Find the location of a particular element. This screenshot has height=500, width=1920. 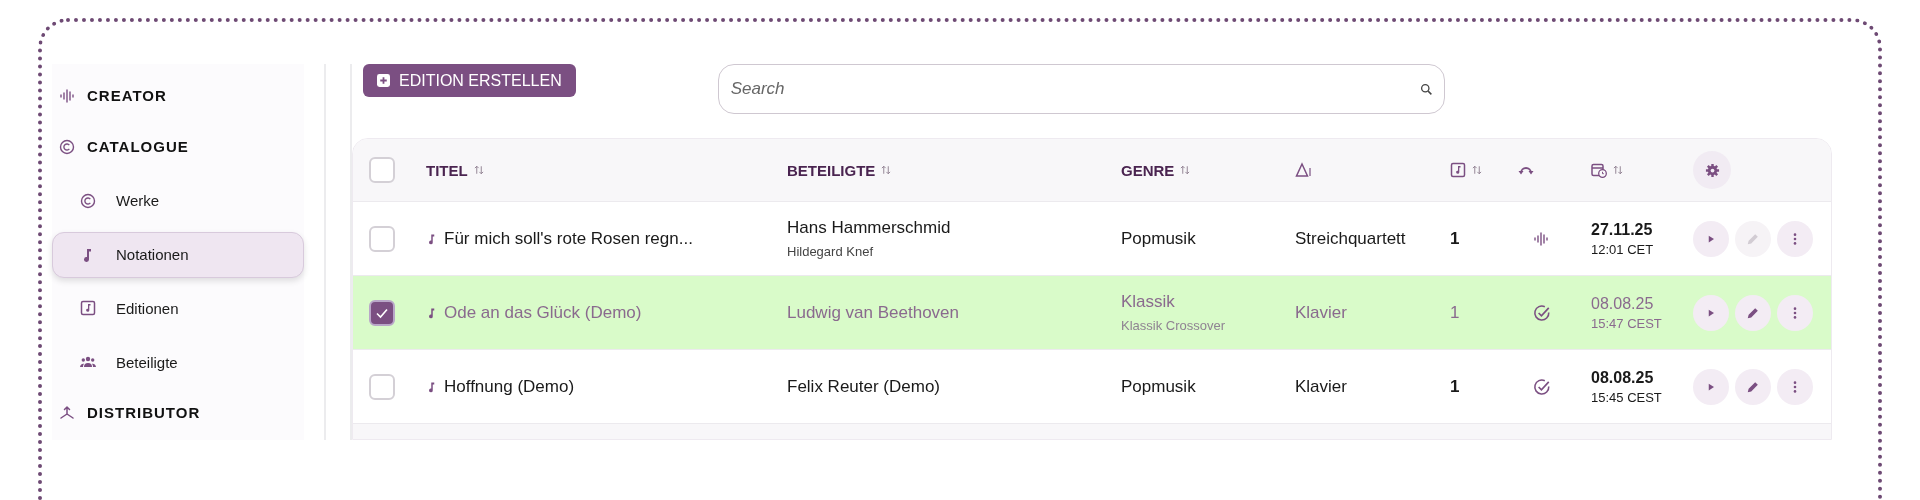

plus-icon is located at coordinates (383, 80).